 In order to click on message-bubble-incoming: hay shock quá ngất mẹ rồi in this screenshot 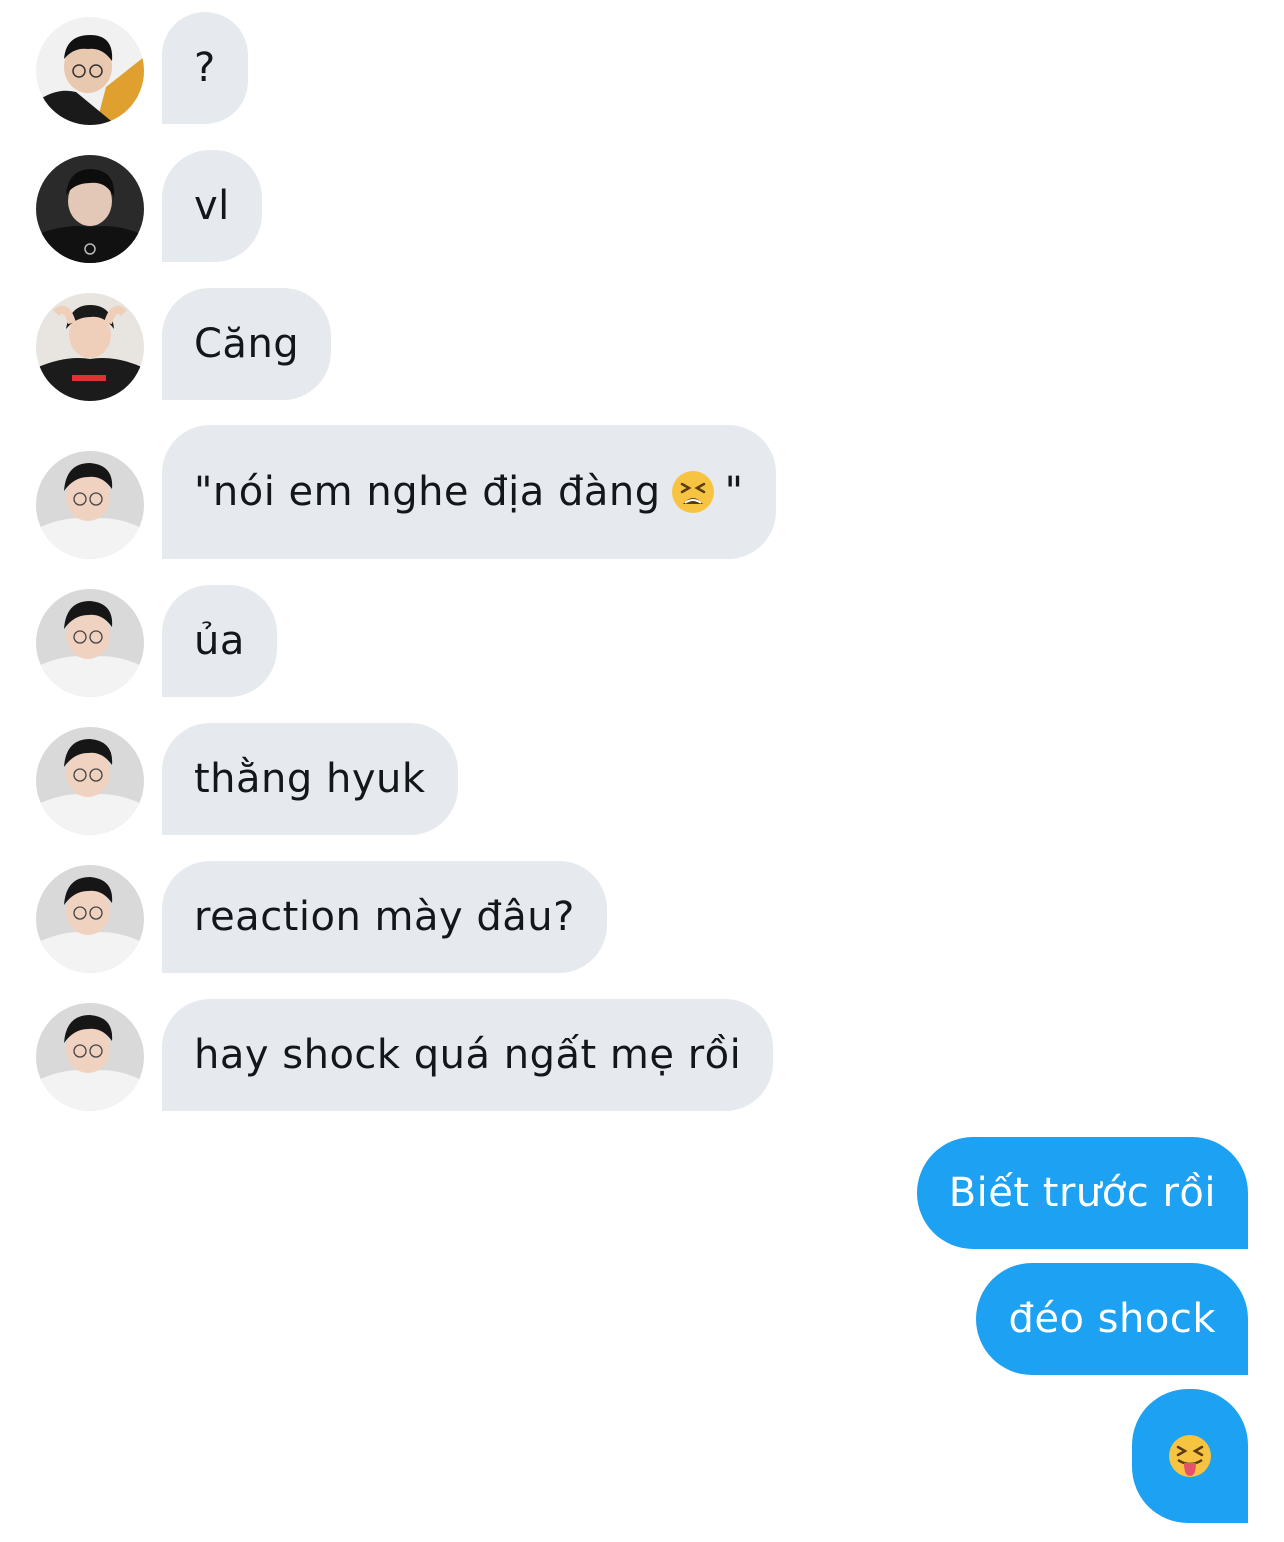, I will do `click(468, 1055)`.